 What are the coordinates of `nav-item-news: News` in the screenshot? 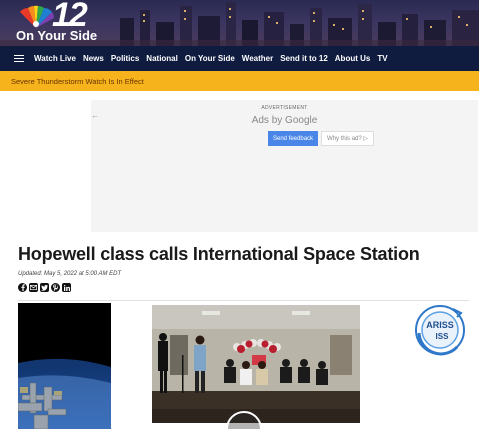 It's located at (93, 58).